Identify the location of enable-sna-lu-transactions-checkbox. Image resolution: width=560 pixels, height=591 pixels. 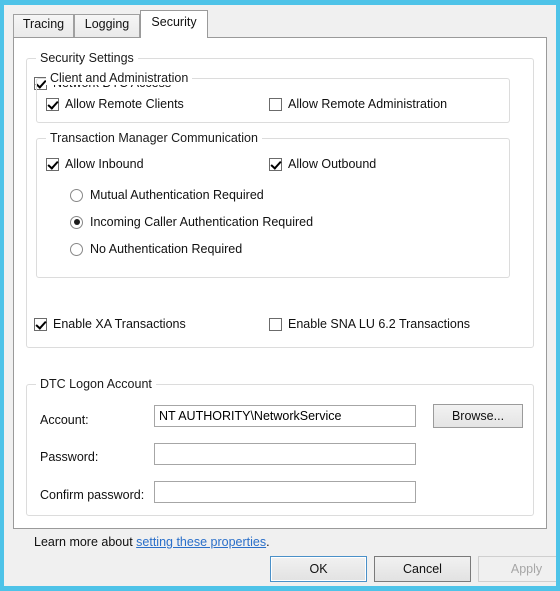
(275, 324).